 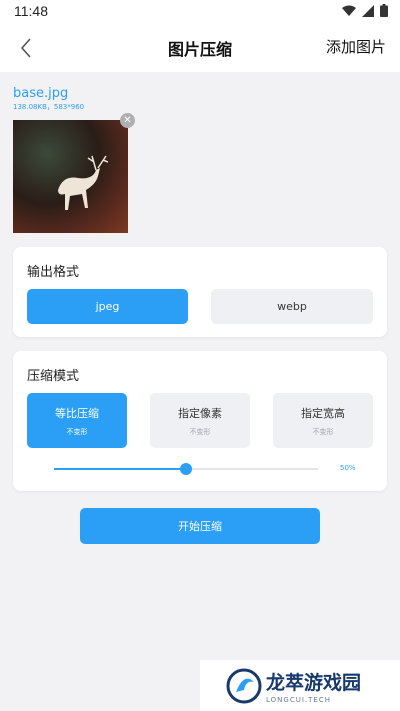 I want to click on mode-proportional-note: 不变形, so click(x=77, y=431).